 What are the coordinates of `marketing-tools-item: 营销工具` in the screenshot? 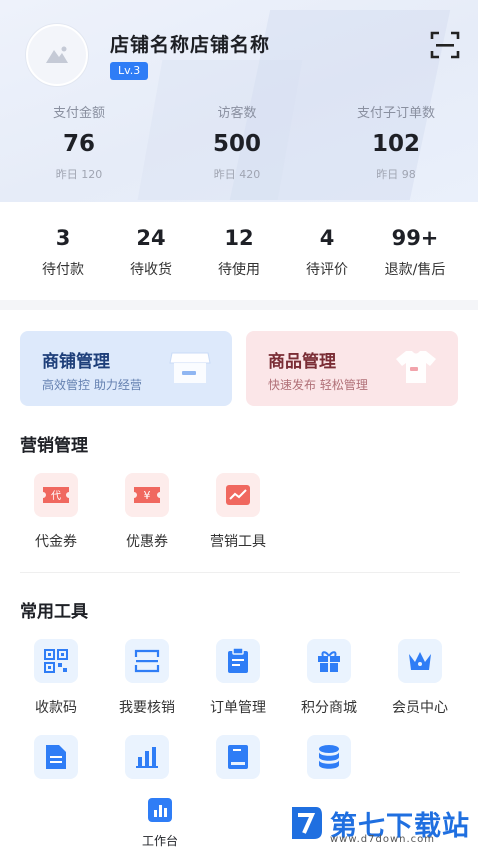 It's located at (238, 512).